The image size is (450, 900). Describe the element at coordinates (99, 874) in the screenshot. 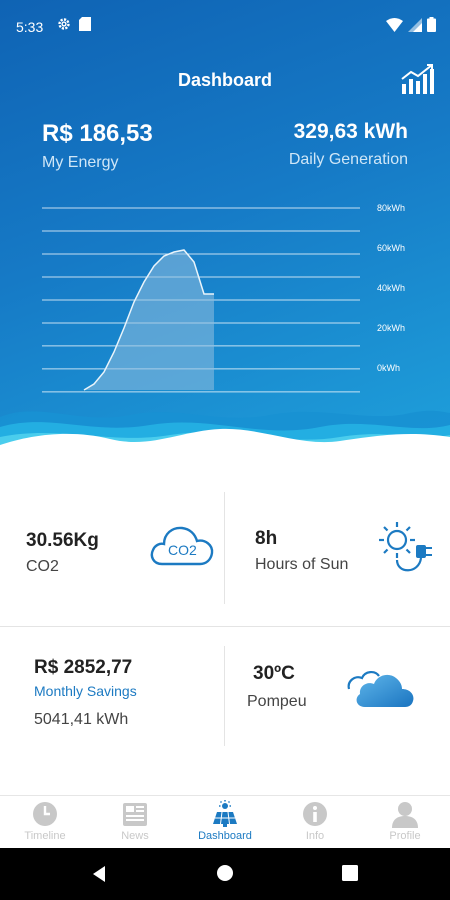

I see `back-icon` at that location.